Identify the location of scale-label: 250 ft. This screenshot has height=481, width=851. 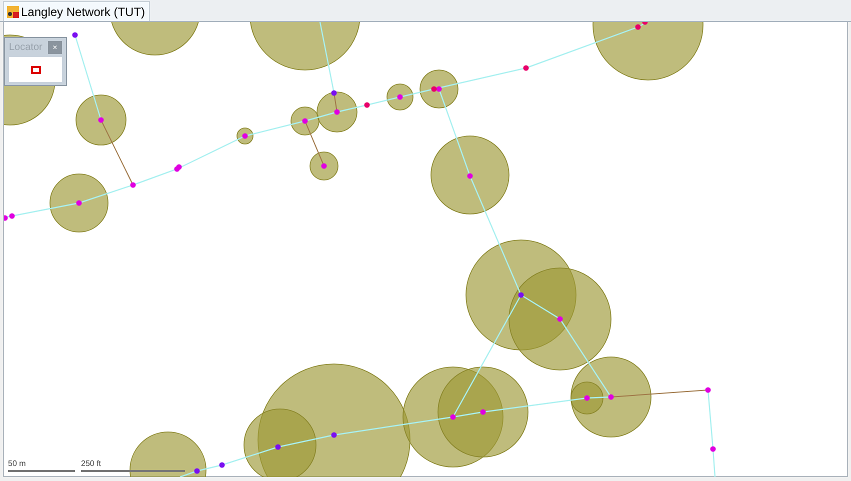
(91, 463).